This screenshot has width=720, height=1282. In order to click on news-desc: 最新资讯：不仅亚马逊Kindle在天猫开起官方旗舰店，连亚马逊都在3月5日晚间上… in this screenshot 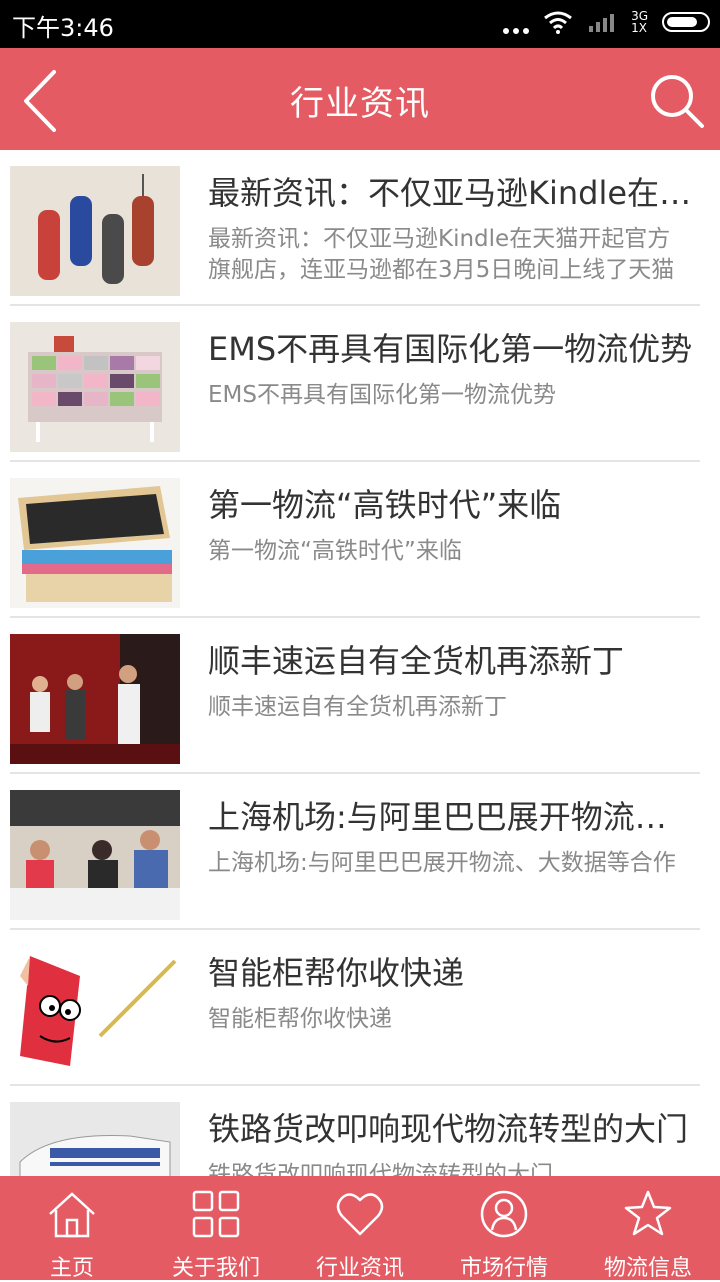, I will do `click(441, 254)`.